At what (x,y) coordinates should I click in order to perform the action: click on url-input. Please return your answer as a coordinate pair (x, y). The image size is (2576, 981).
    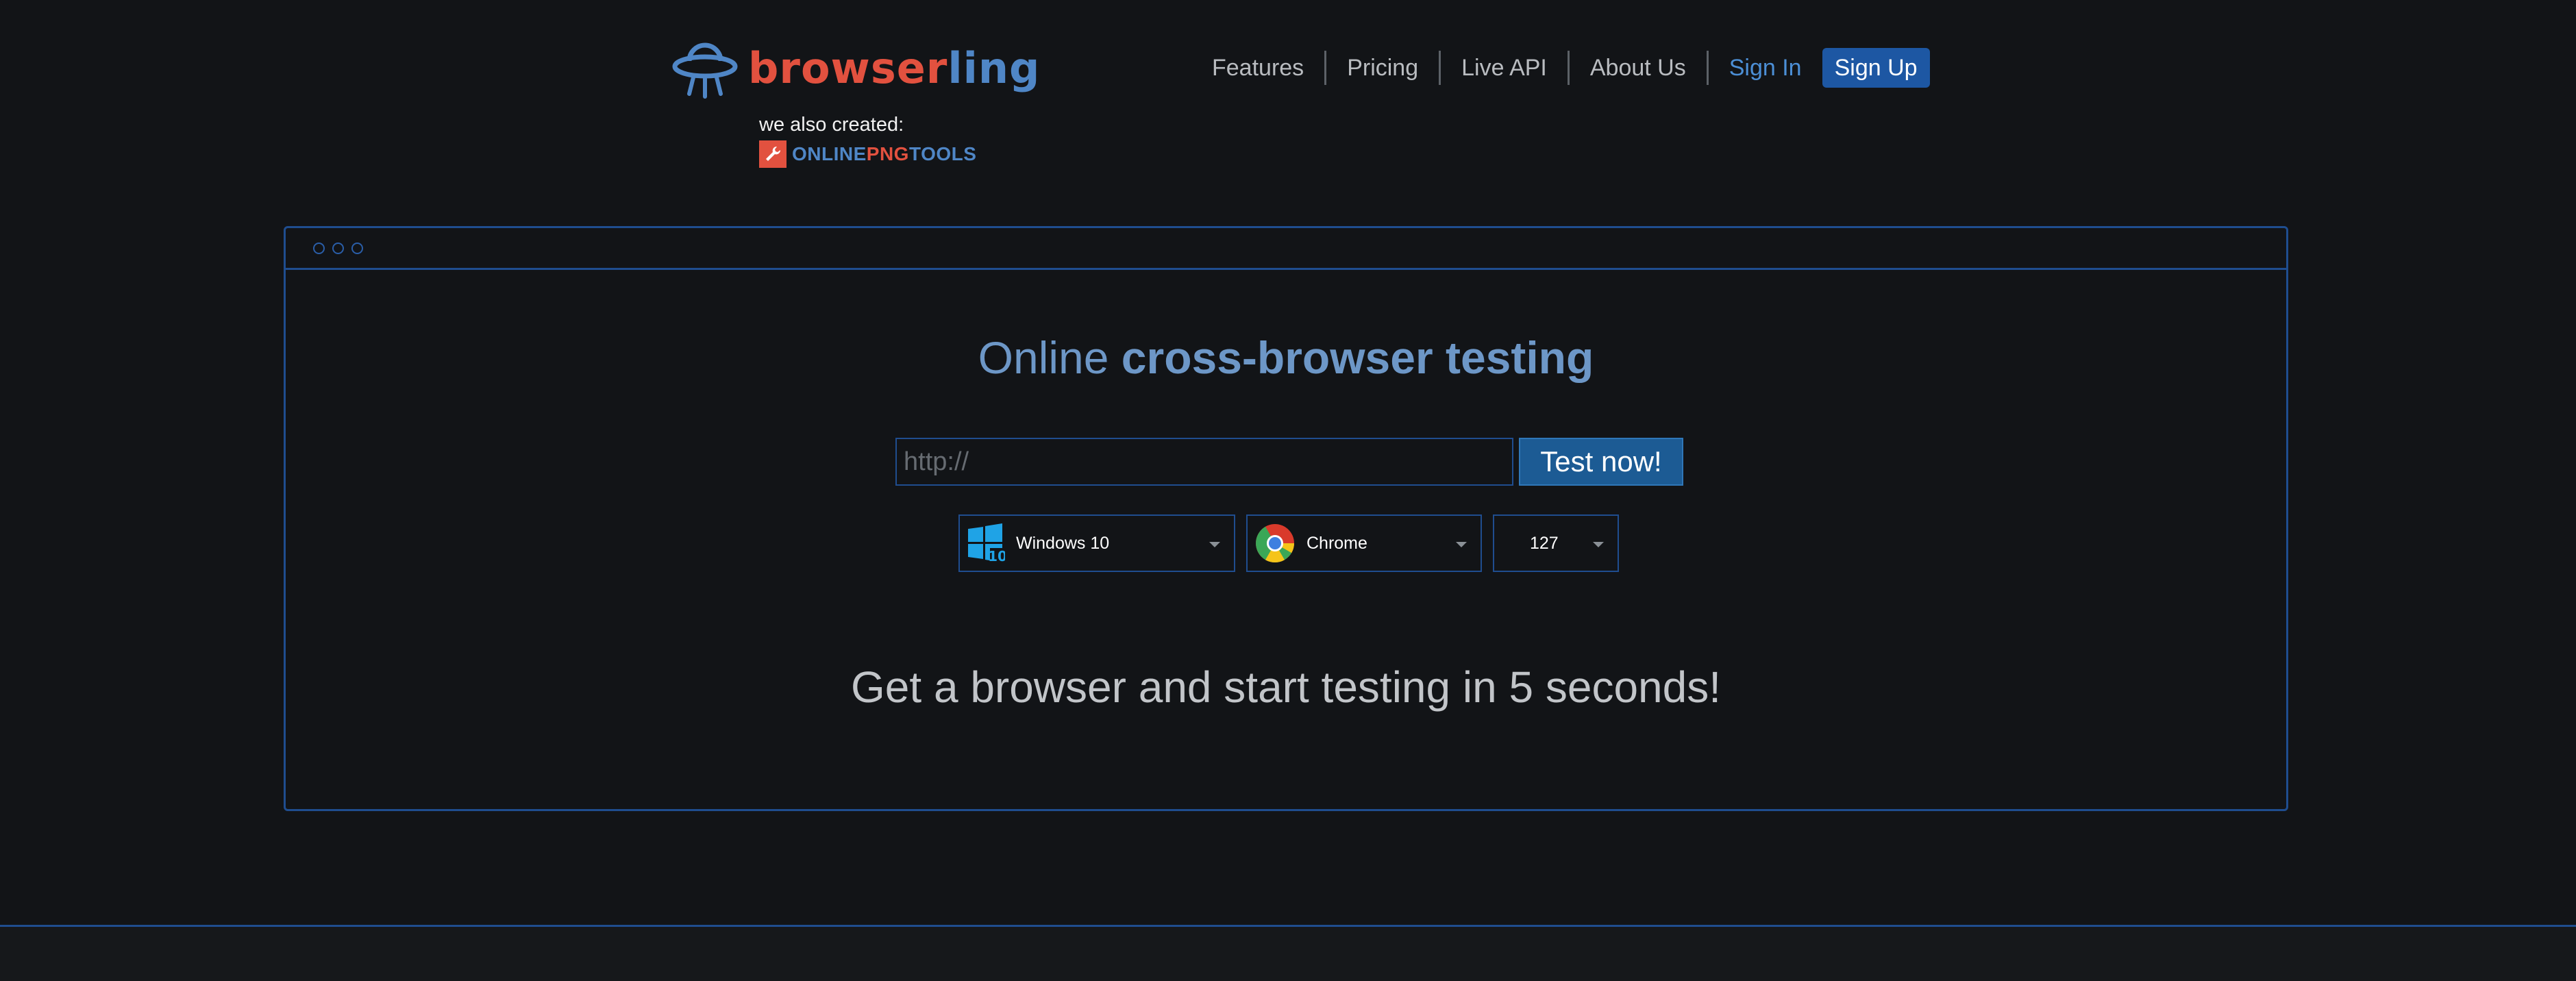
    Looking at the image, I should click on (1204, 462).